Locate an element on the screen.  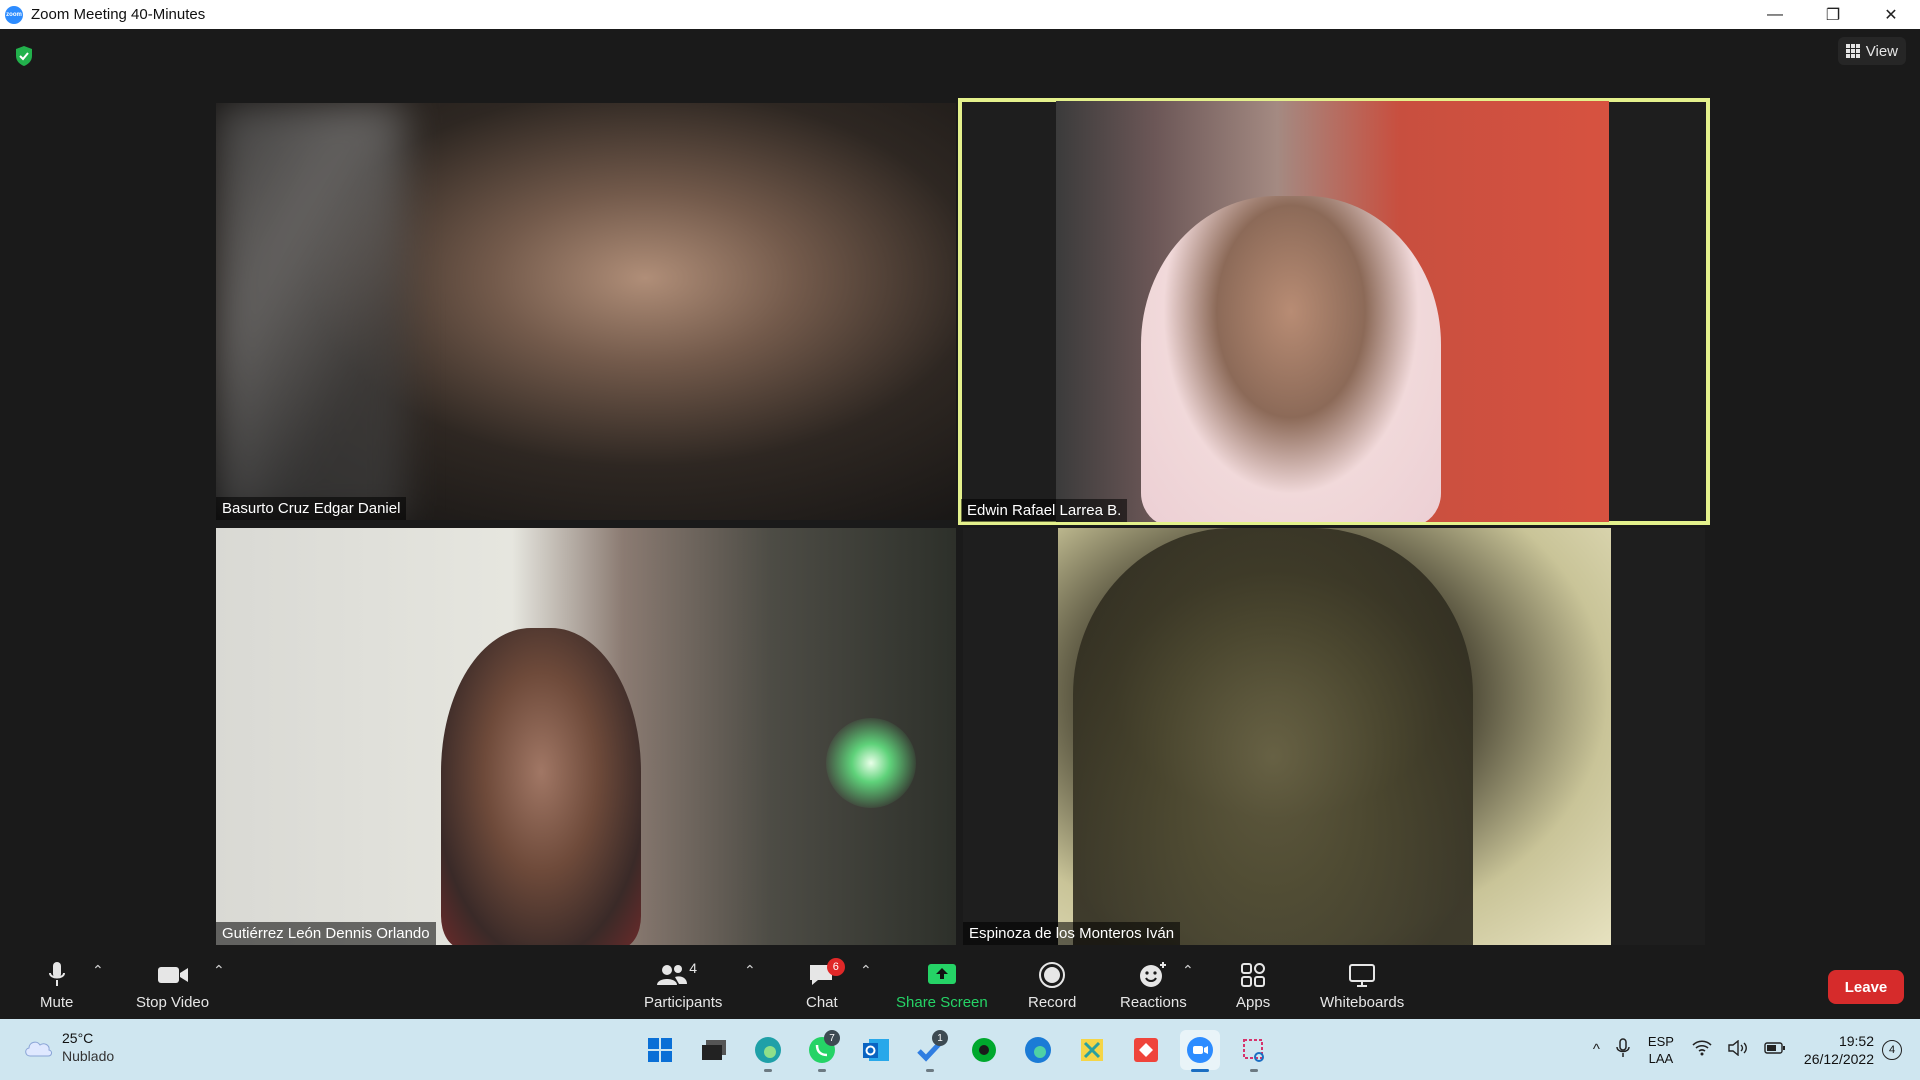
video-tile: Basurto Cruz Edgar Daniel is located at coordinates (586, 311).